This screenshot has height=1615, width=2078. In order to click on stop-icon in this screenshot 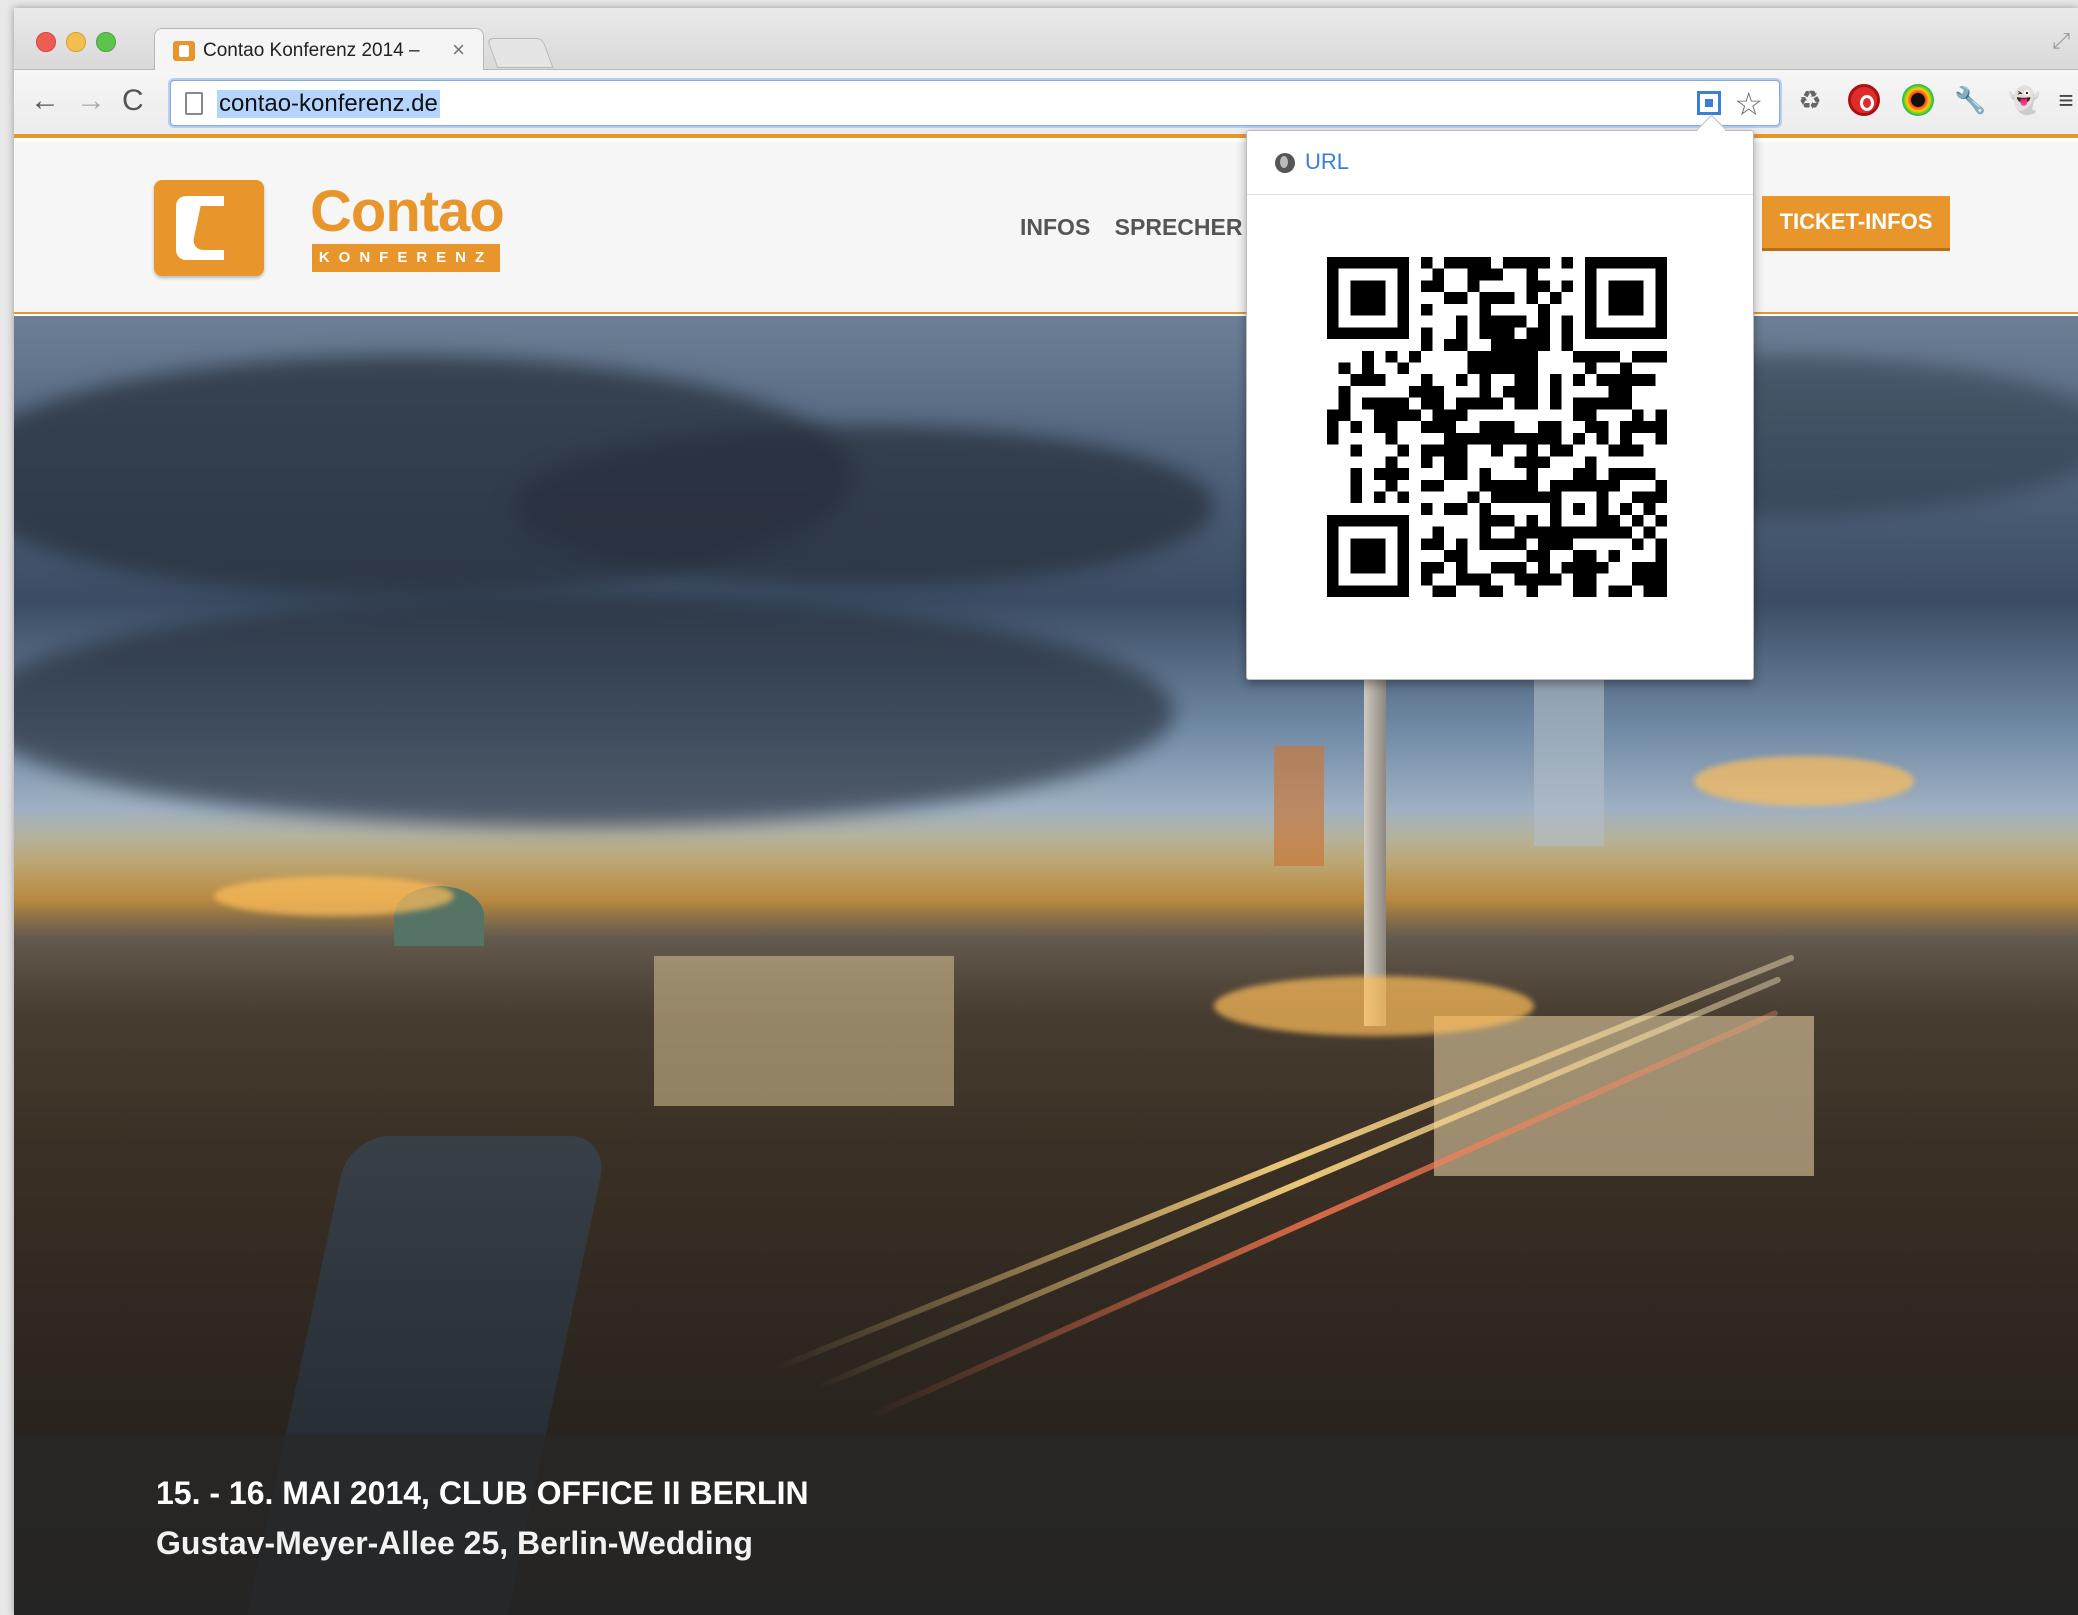, I will do `click(1864, 100)`.